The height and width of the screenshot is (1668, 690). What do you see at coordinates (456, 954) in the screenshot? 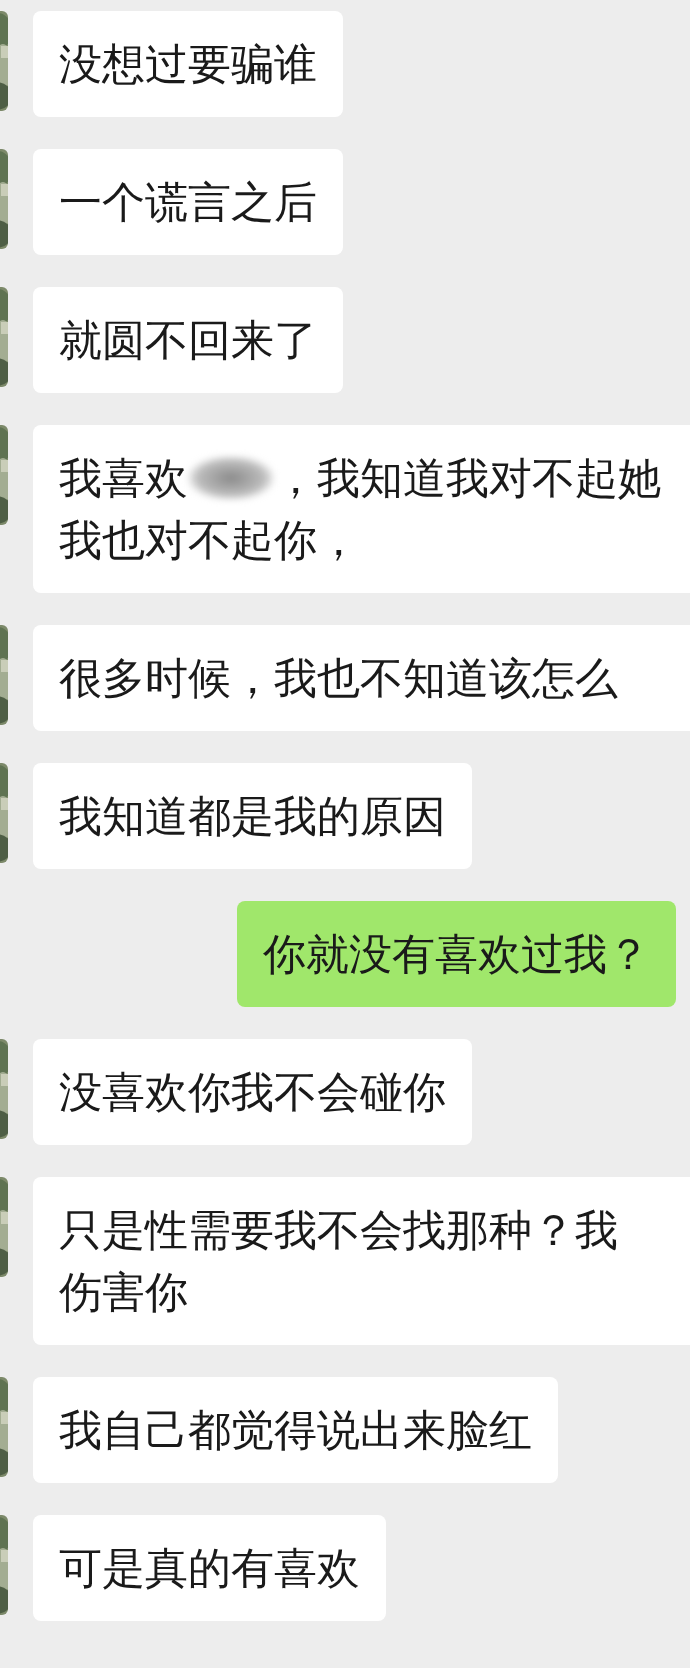
I see `message-text: 你就没有喜欢过我？` at bounding box center [456, 954].